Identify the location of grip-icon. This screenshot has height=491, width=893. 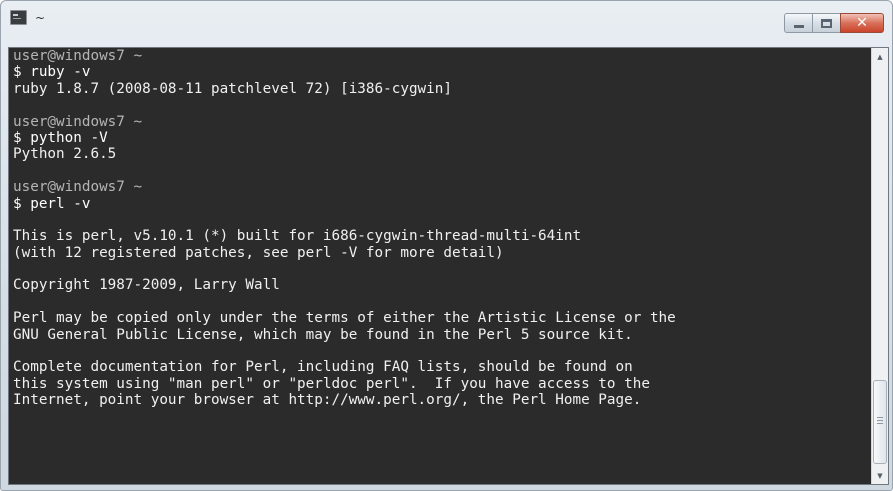
(880, 420).